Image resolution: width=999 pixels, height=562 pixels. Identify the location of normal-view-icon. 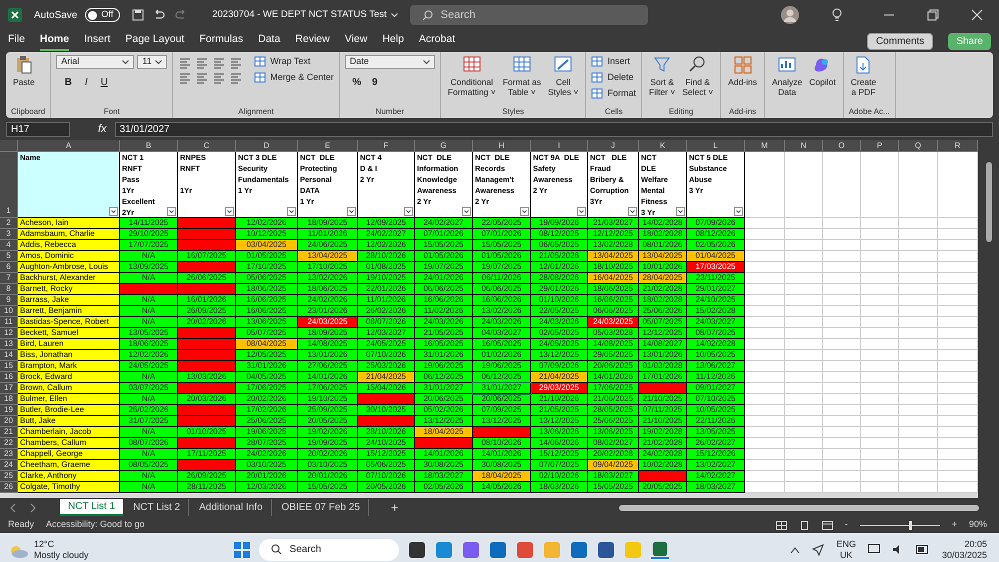
(781, 525).